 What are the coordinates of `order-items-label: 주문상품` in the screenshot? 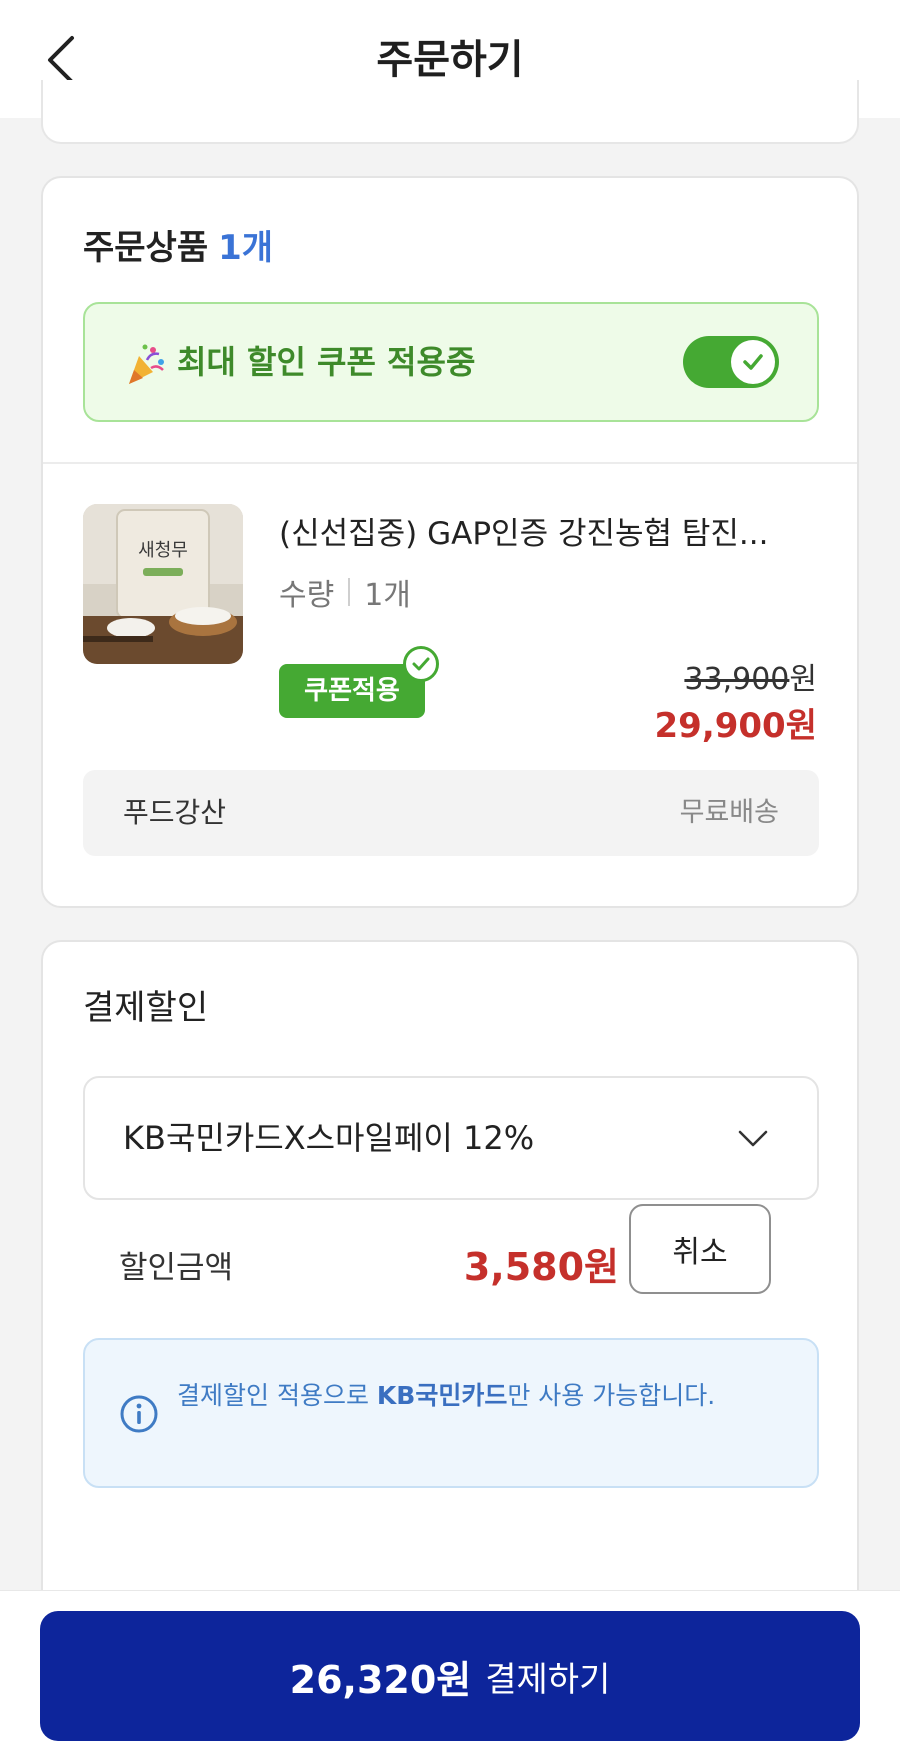 It's located at (146, 248).